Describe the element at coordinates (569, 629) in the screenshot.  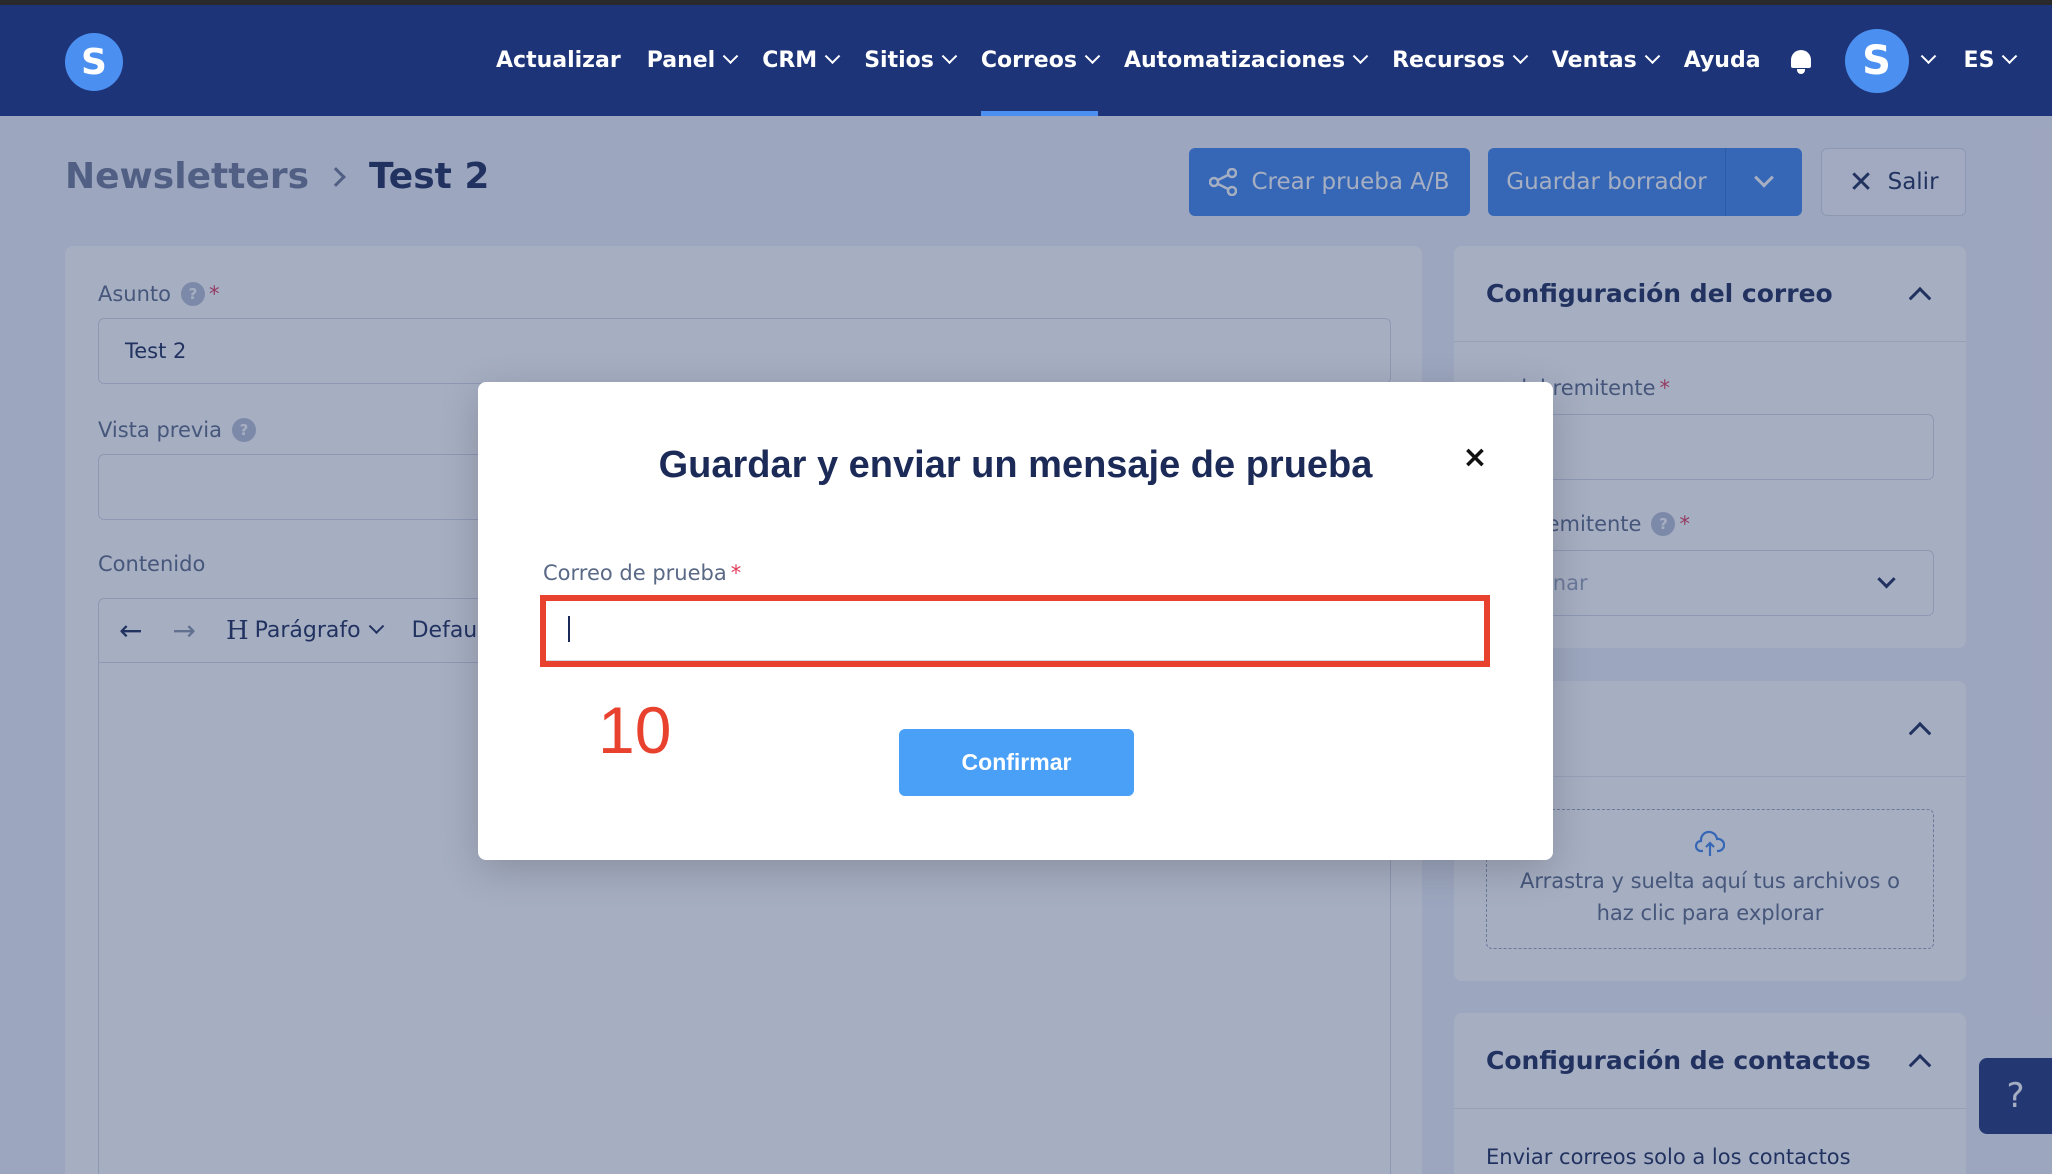
I see `text-cursor` at that location.